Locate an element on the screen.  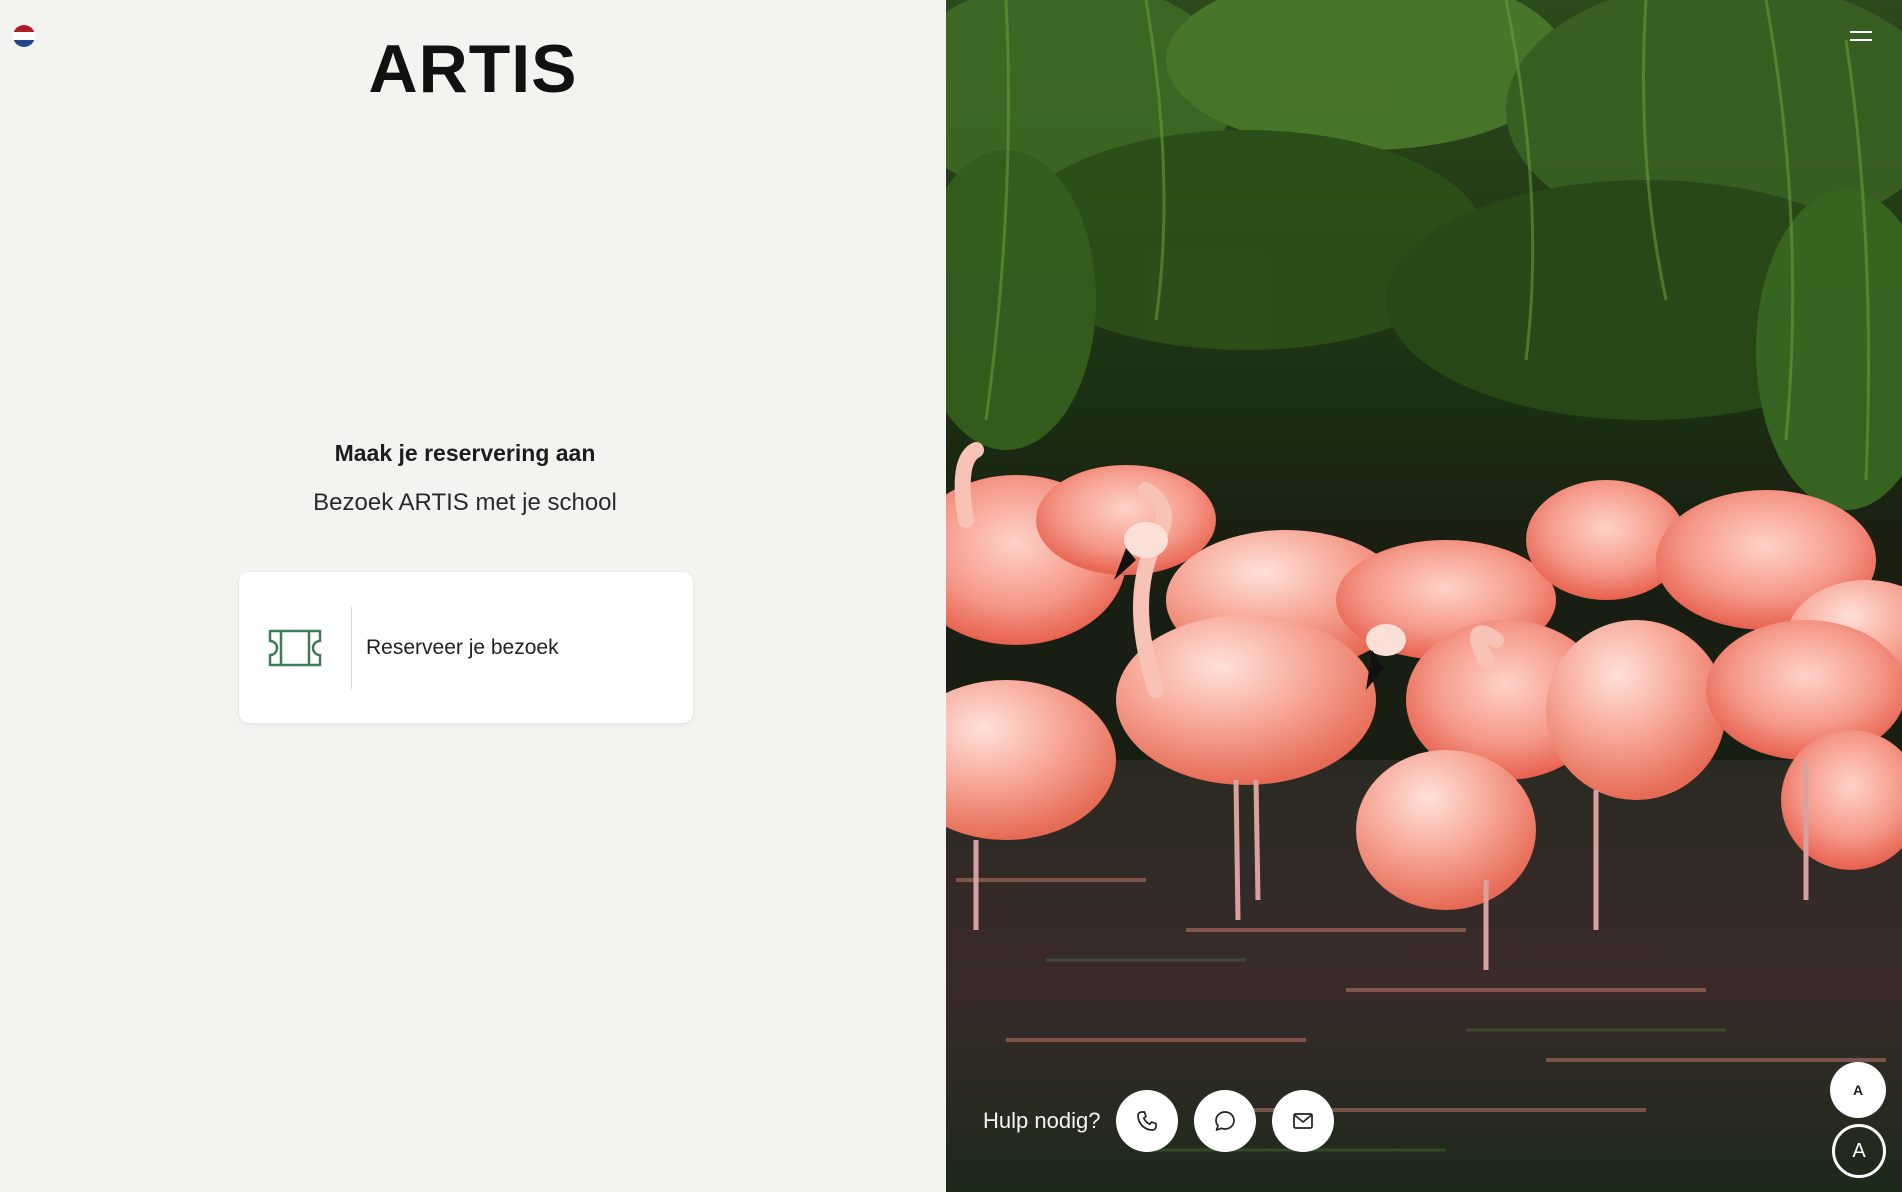
page-heading: Maak je reservering aan is located at coordinates (465, 453).